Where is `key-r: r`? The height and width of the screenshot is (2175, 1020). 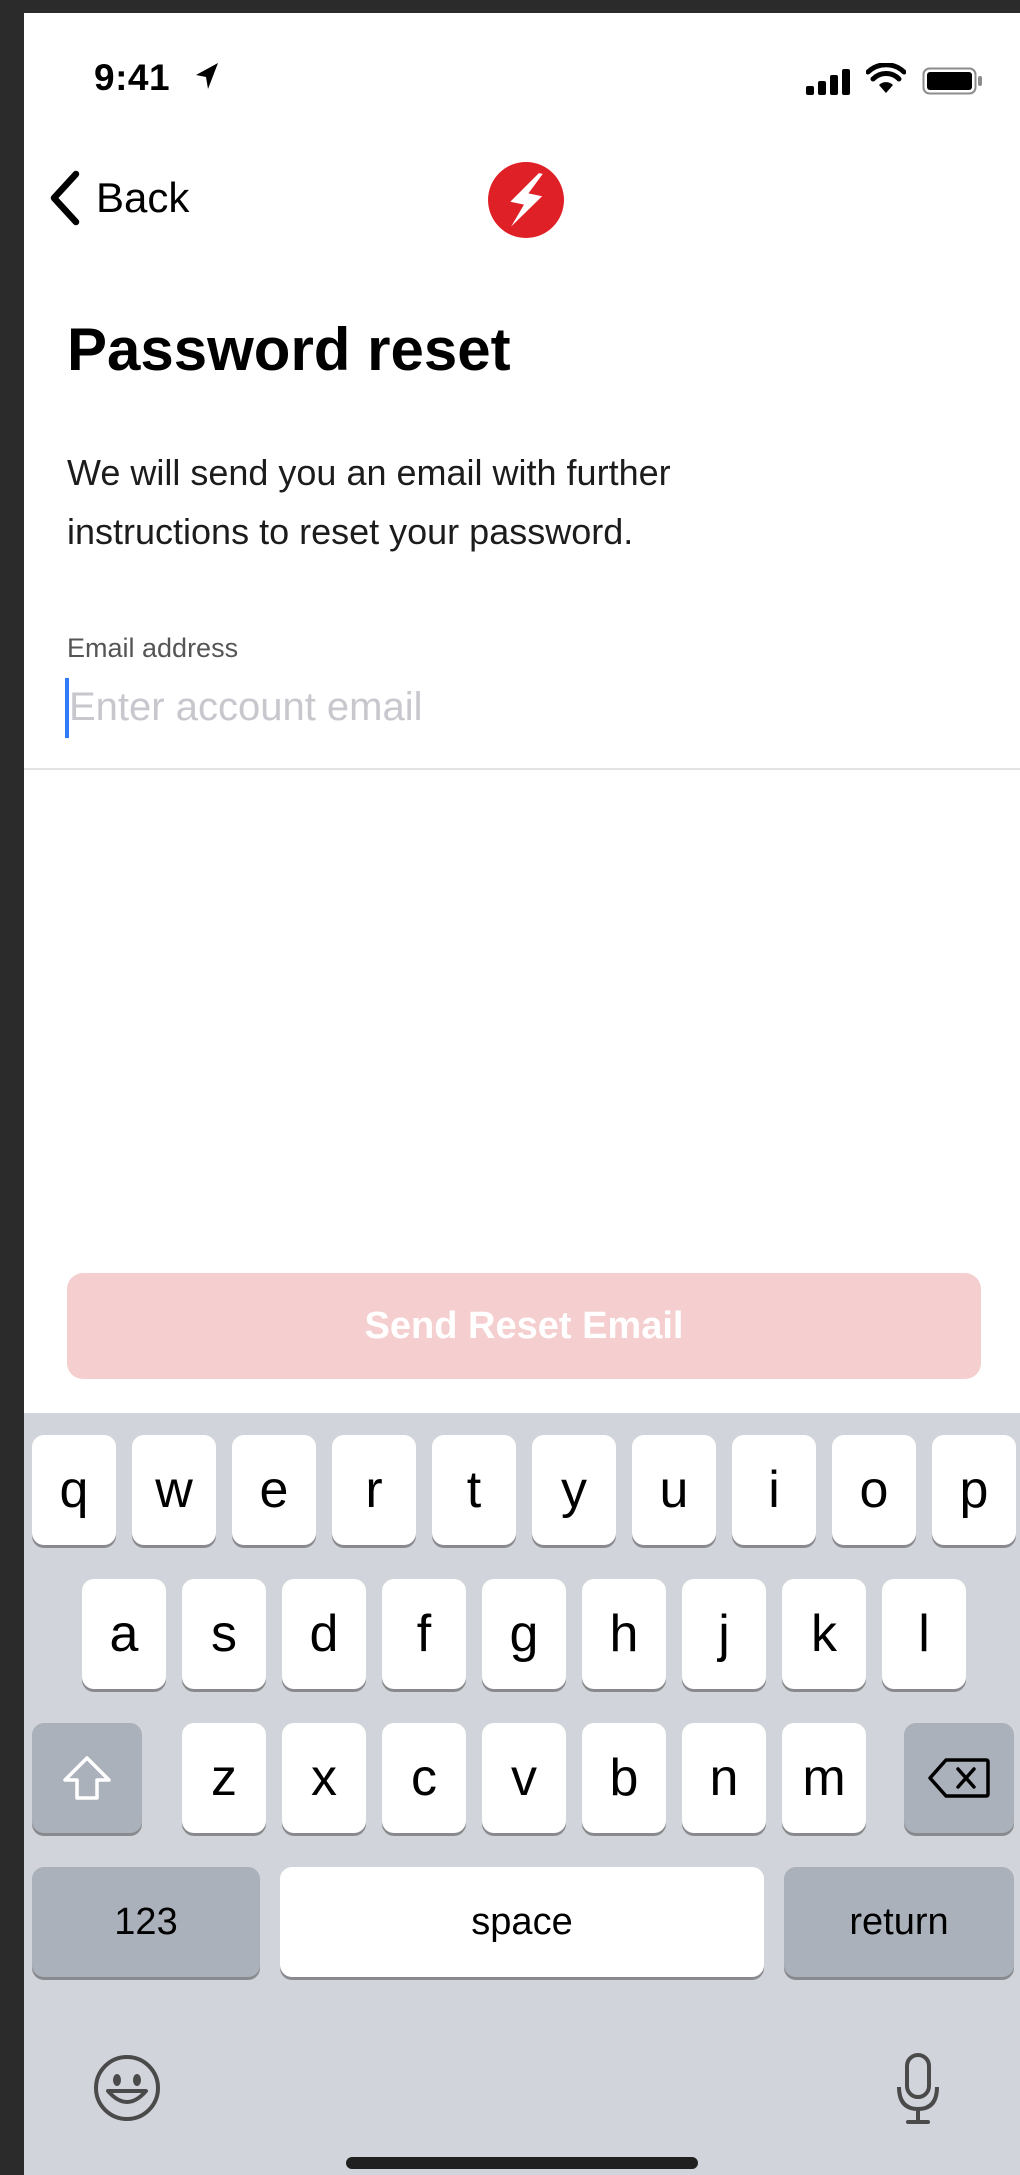
key-r: r is located at coordinates (374, 1490).